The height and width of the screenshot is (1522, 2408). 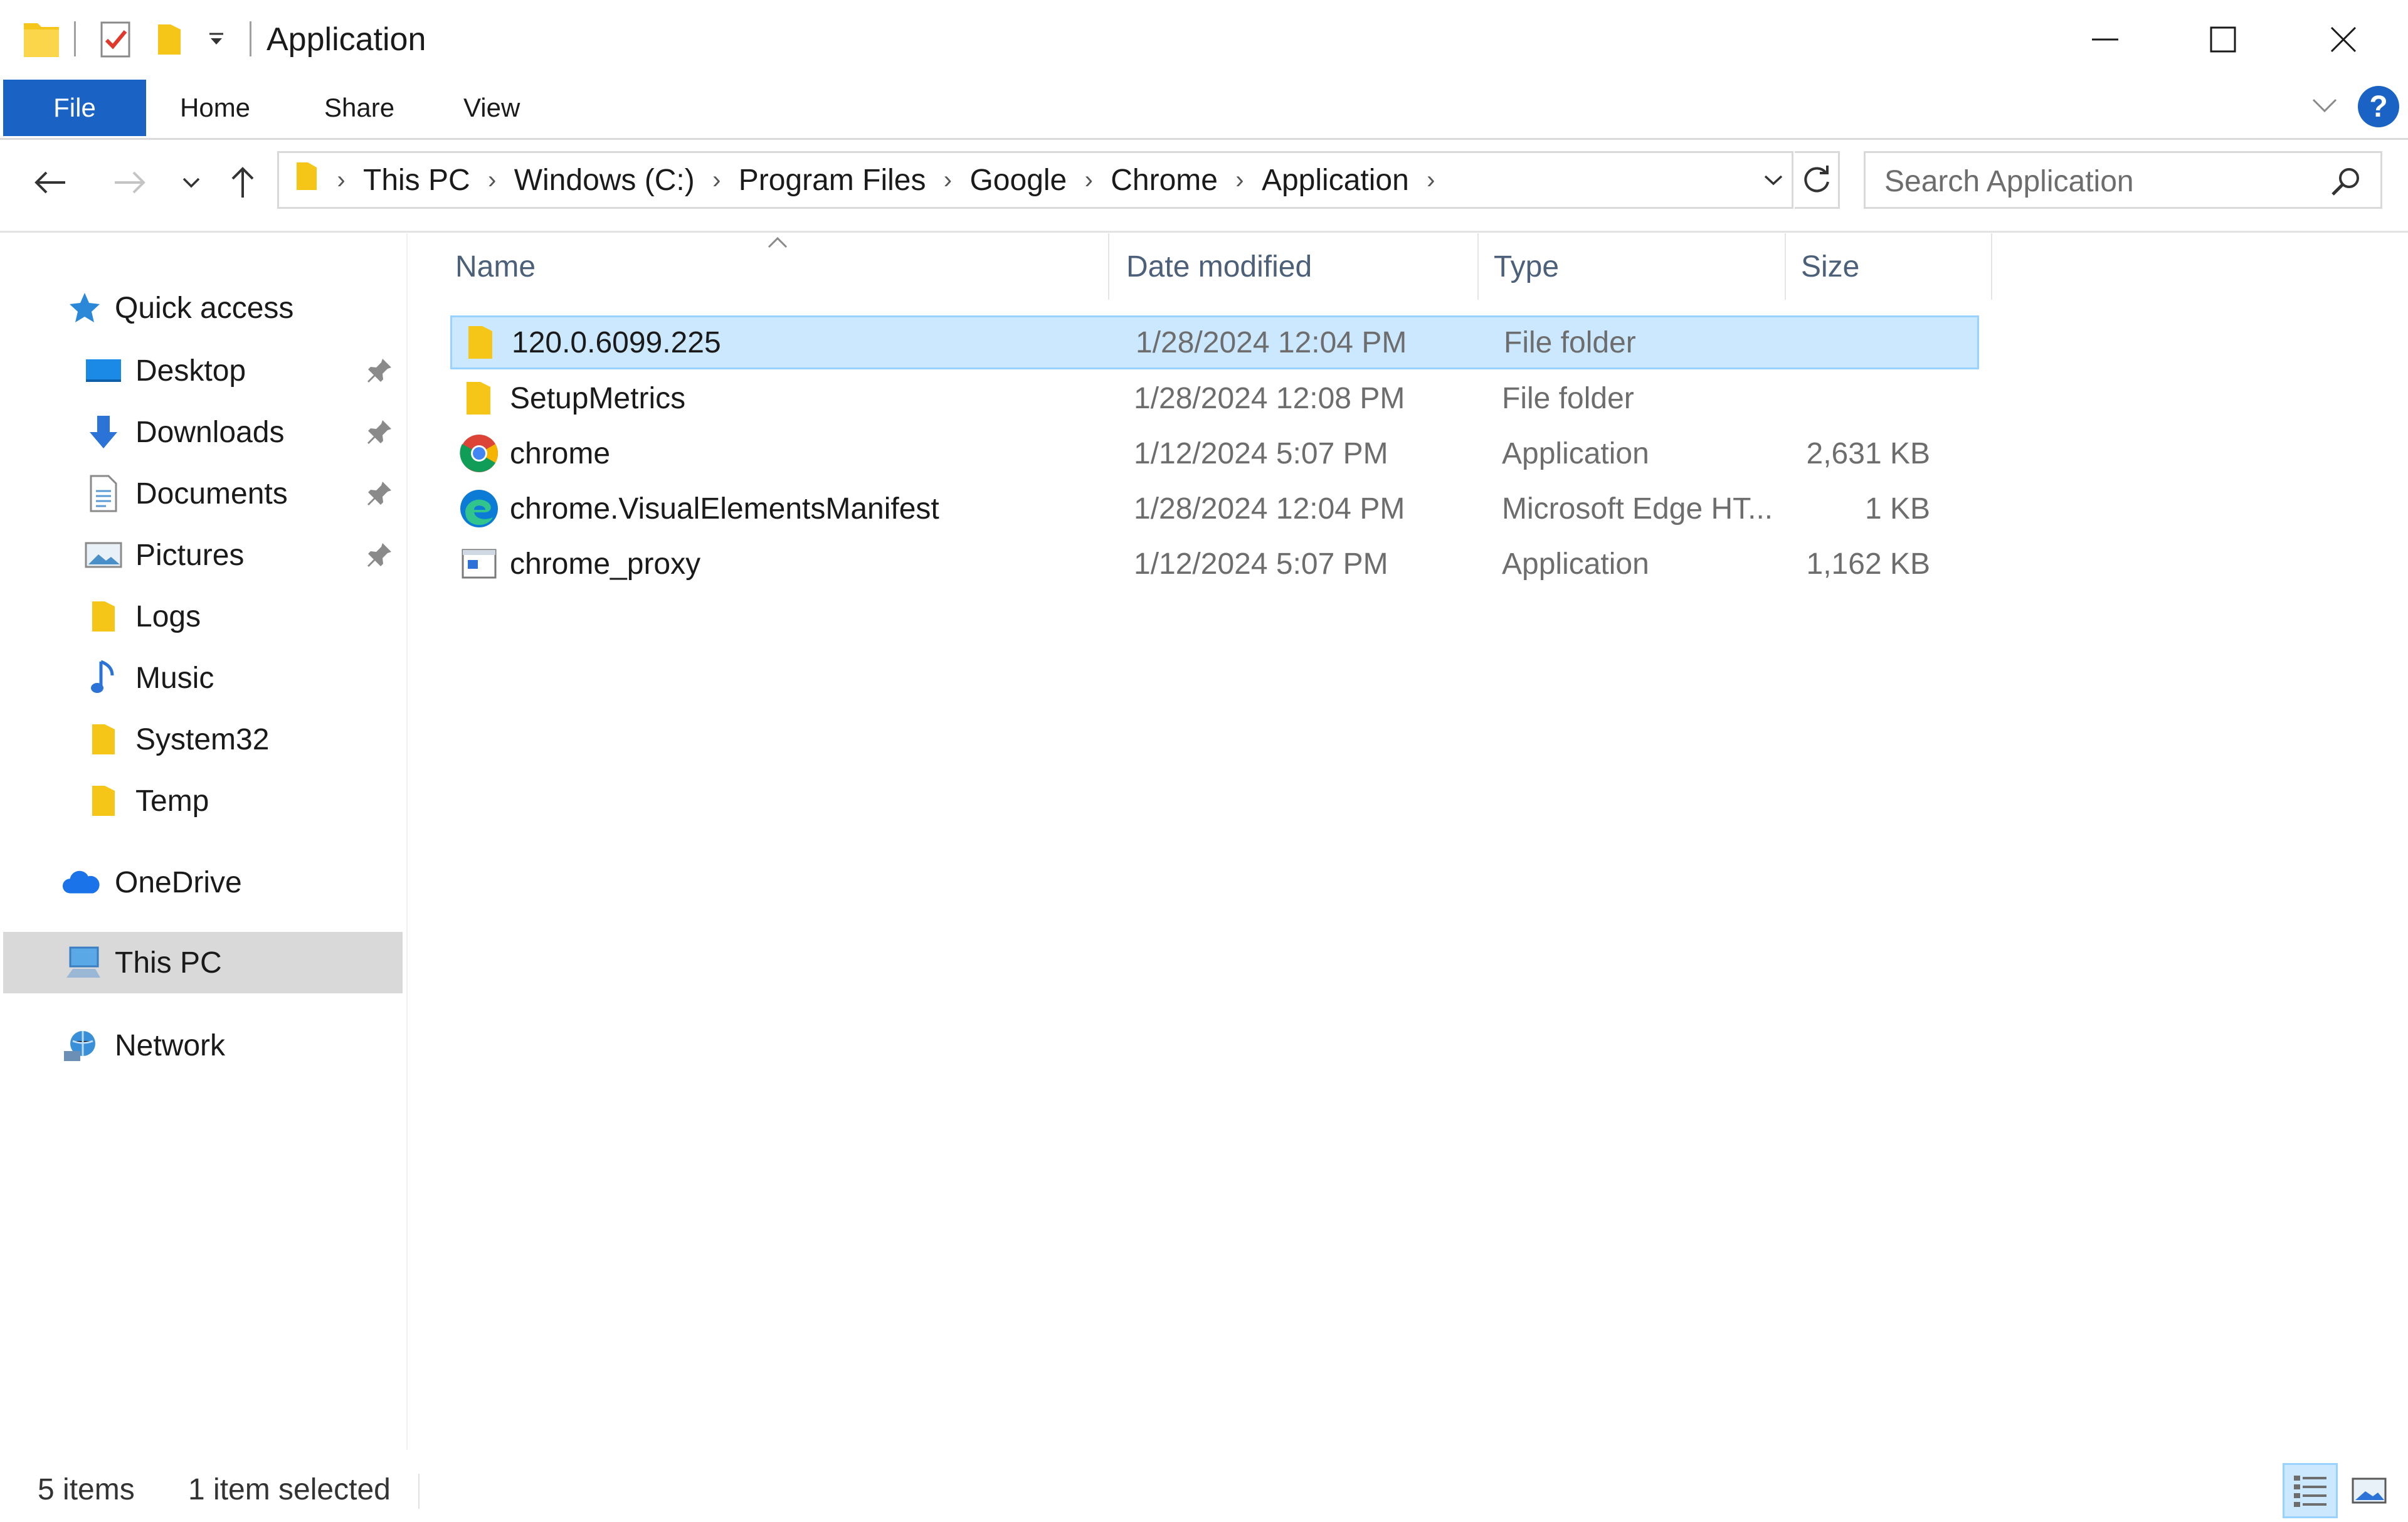 What do you see at coordinates (2097, 181) in the screenshot?
I see `search-input` at bounding box center [2097, 181].